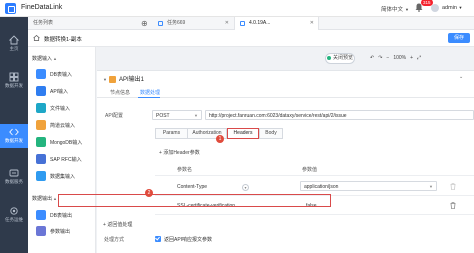 This screenshot has width=474, height=253. I want to click on main-nav: 主页 数据开发 数据开发 数据服务 任务运维, so click(14, 135).